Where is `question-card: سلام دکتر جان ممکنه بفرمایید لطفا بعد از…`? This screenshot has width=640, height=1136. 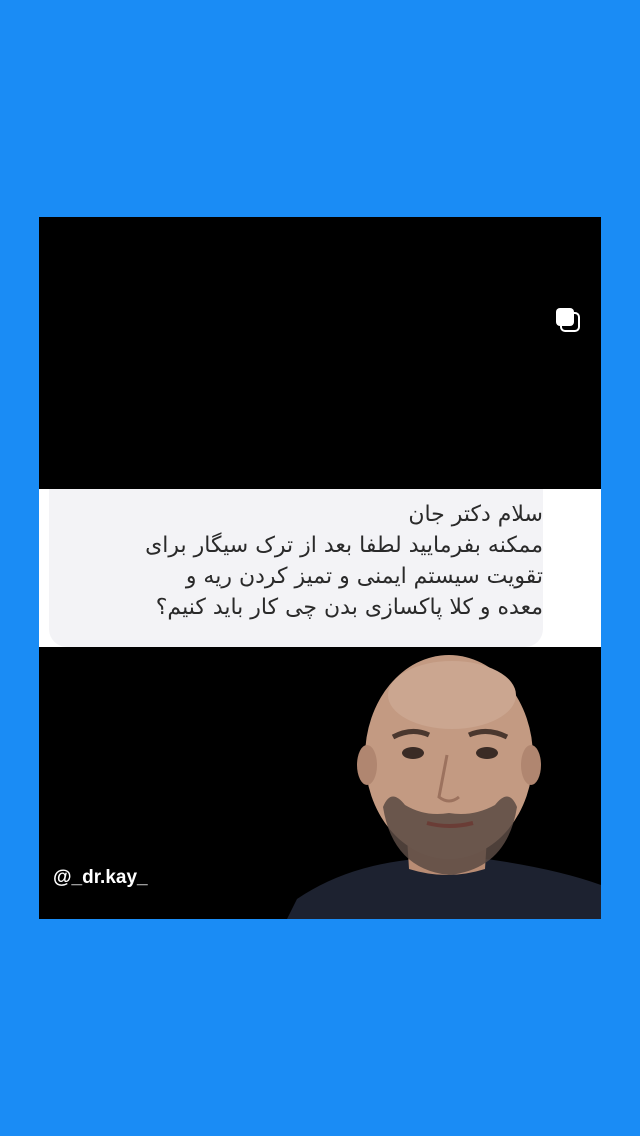
question-card: سلام دکتر جان ممکنه بفرمایید لطفا بعد از… is located at coordinates (320, 568).